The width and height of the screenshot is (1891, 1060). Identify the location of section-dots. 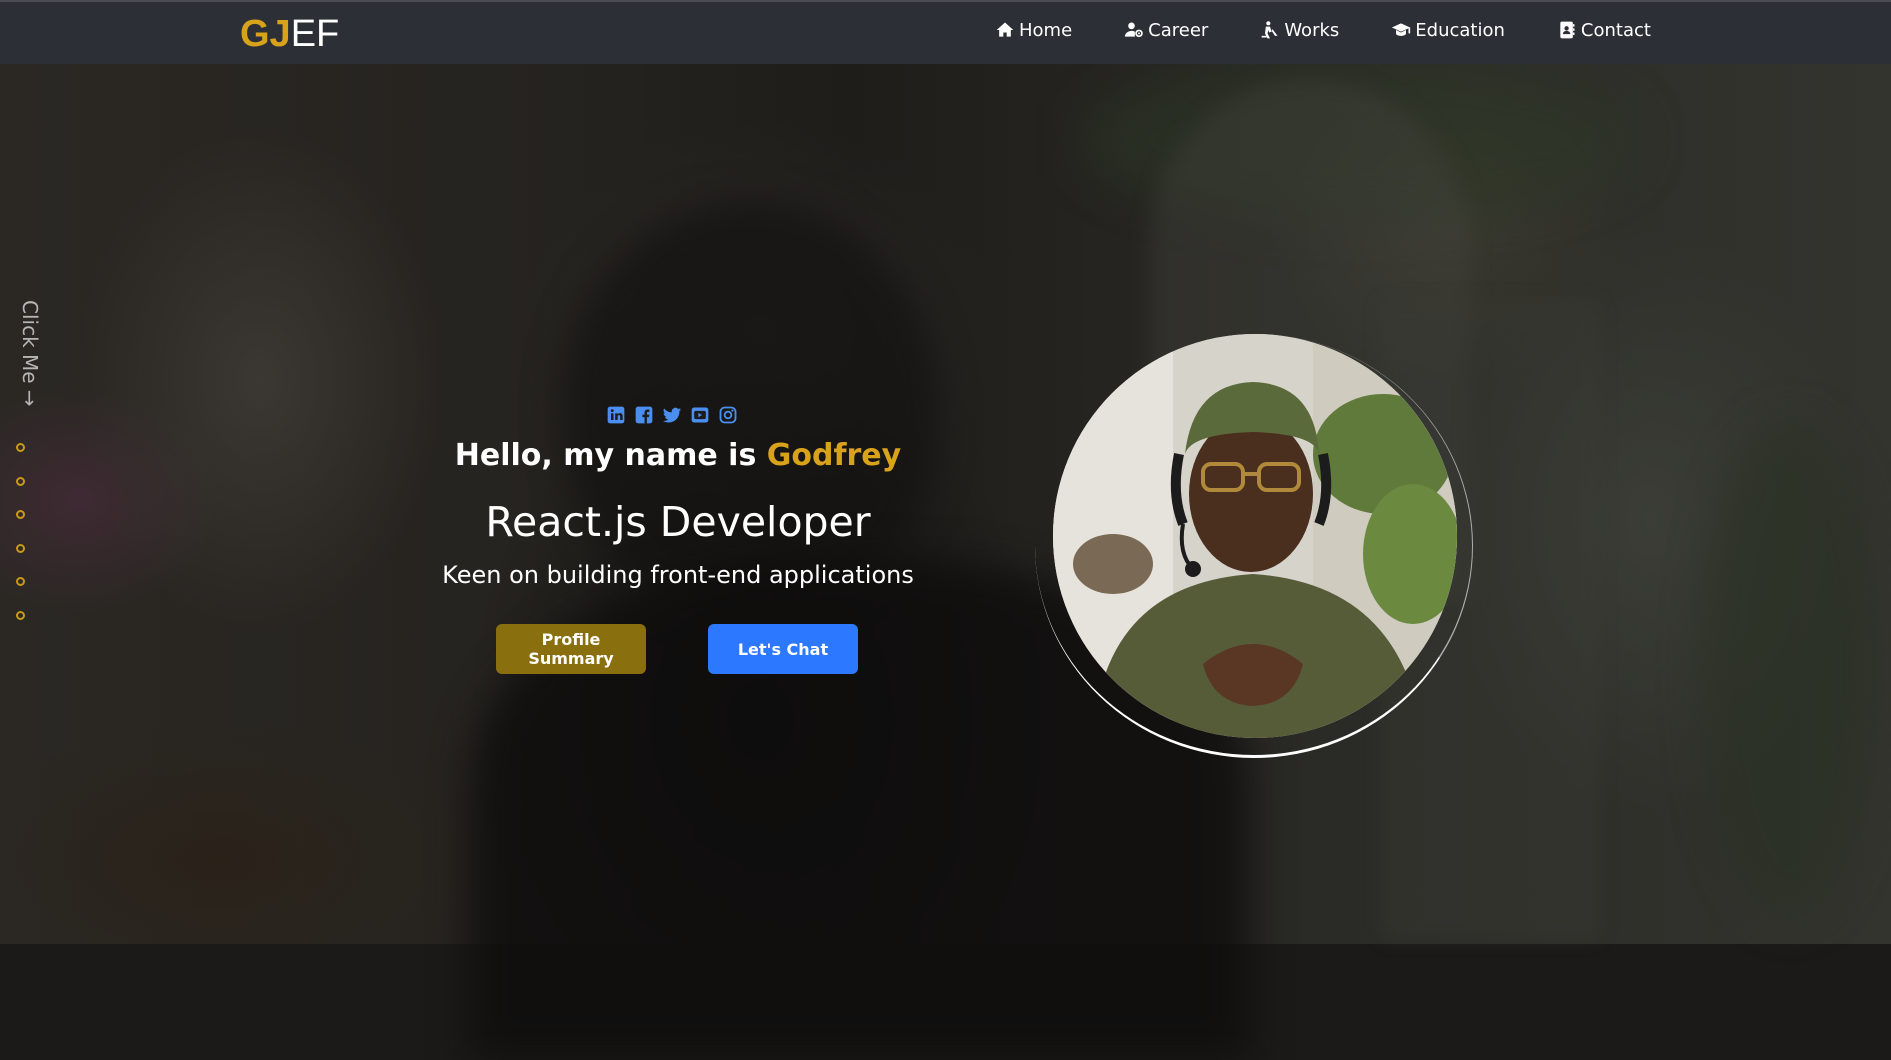
(20, 543).